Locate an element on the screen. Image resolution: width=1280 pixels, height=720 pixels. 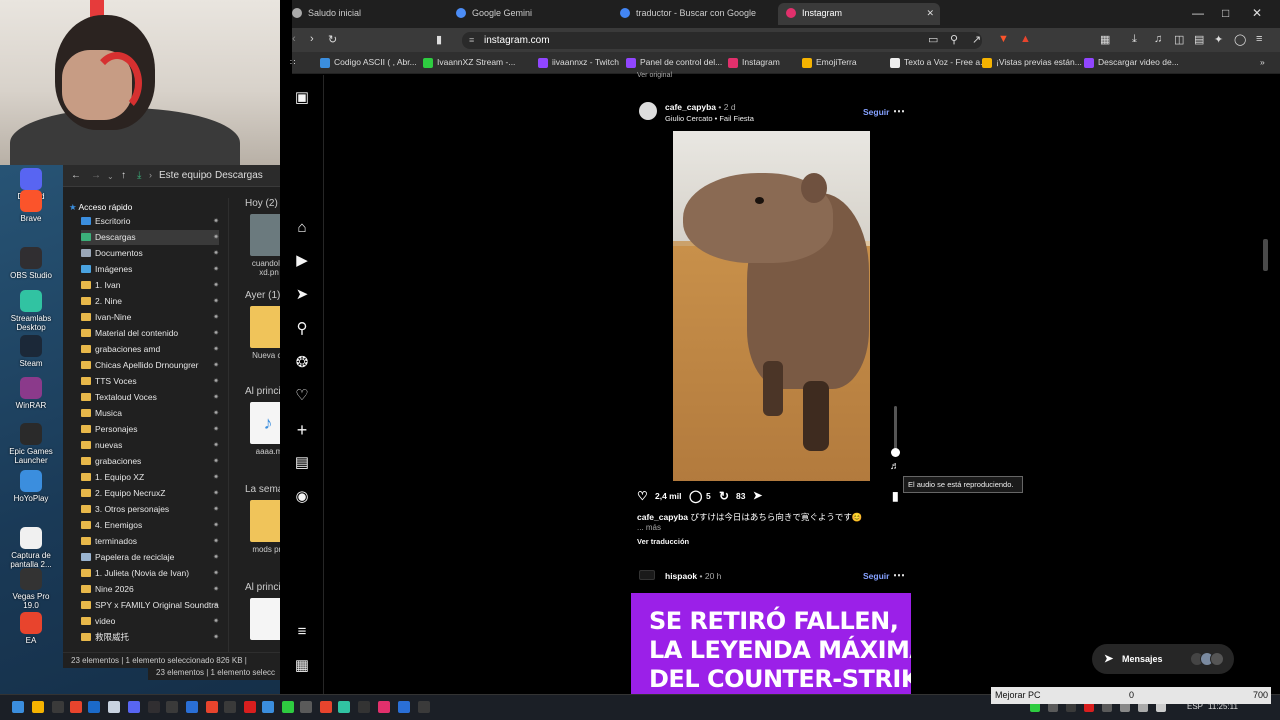
reading-list-icon: ◫ is located at coordinates (1179, 39).